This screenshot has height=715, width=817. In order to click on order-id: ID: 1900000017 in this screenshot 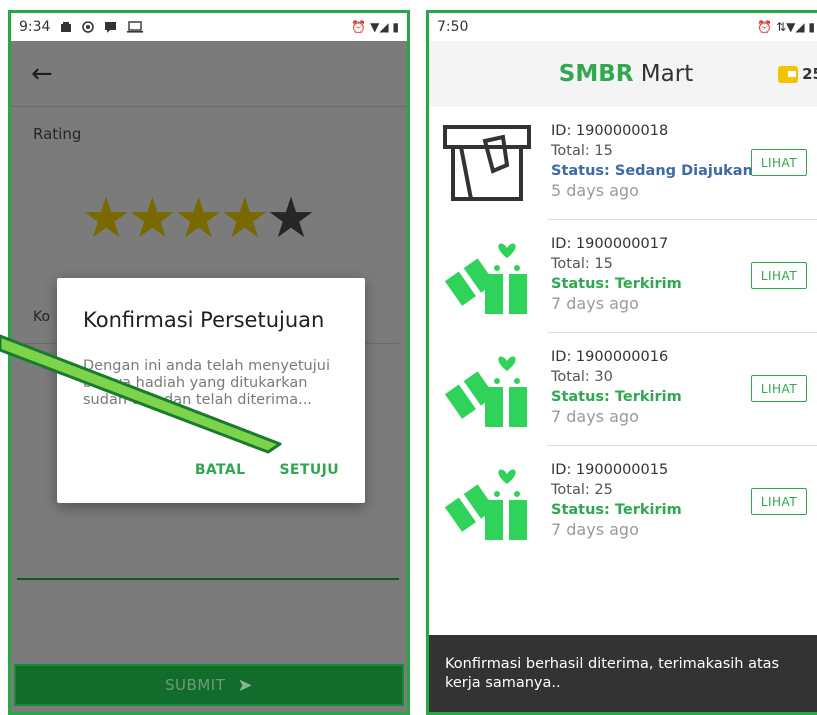, I will do `click(610, 244)`.